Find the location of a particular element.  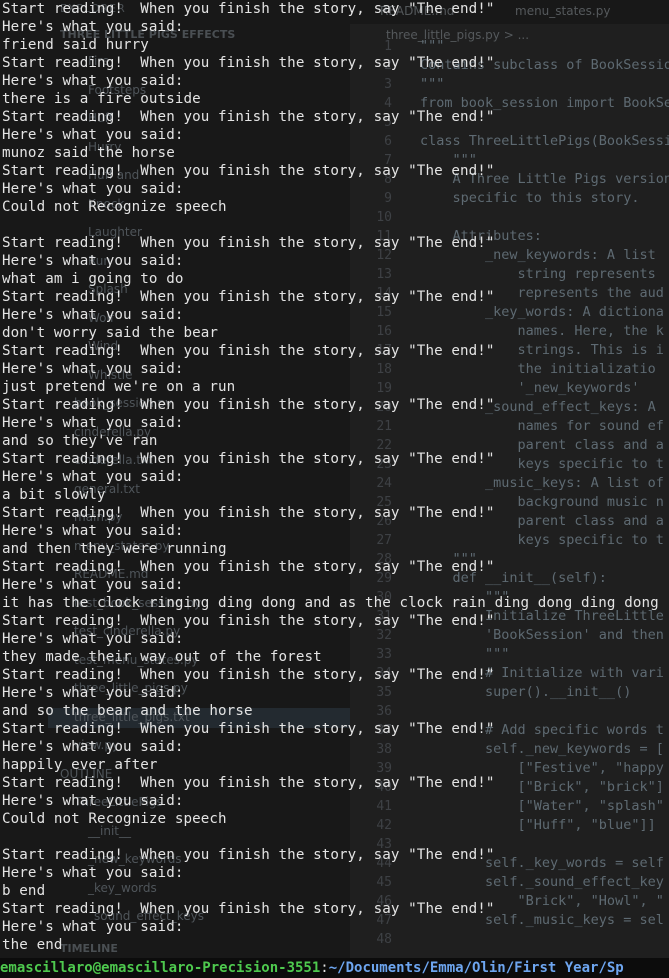

terminal-line: don't worry said the bear is located at coordinates (110, 333).